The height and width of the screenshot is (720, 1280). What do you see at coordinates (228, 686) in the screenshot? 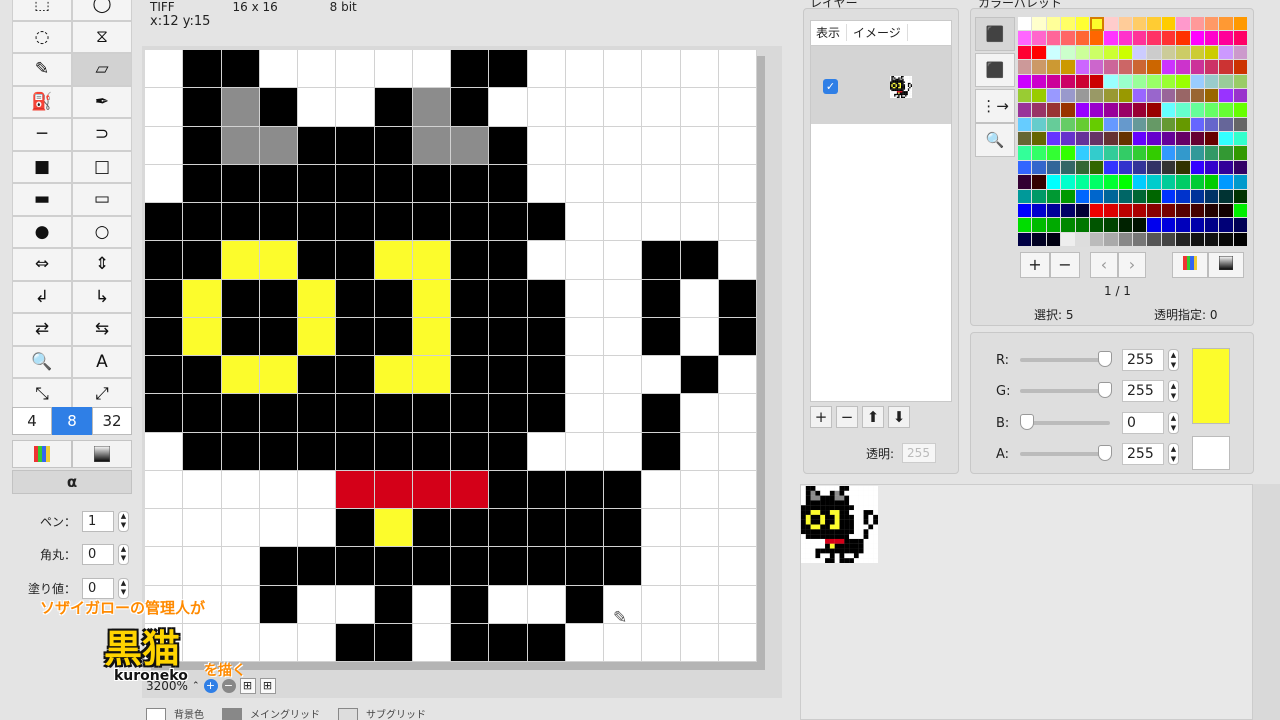
I see `zoom-out-button: −` at bounding box center [228, 686].